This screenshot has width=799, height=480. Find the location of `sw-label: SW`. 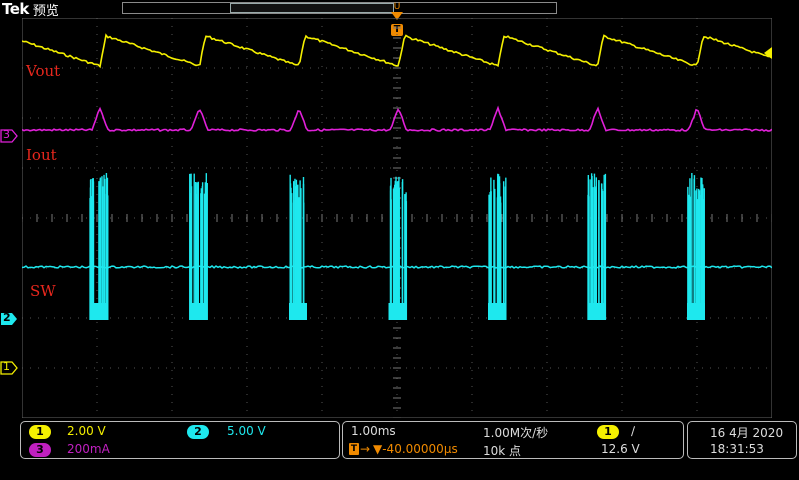

sw-label: SW is located at coordinates (43, 291).